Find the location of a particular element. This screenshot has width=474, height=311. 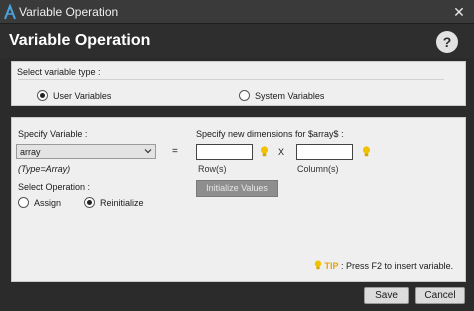

select-operation-label: Select Operation : is located at coordinates (54, 187).